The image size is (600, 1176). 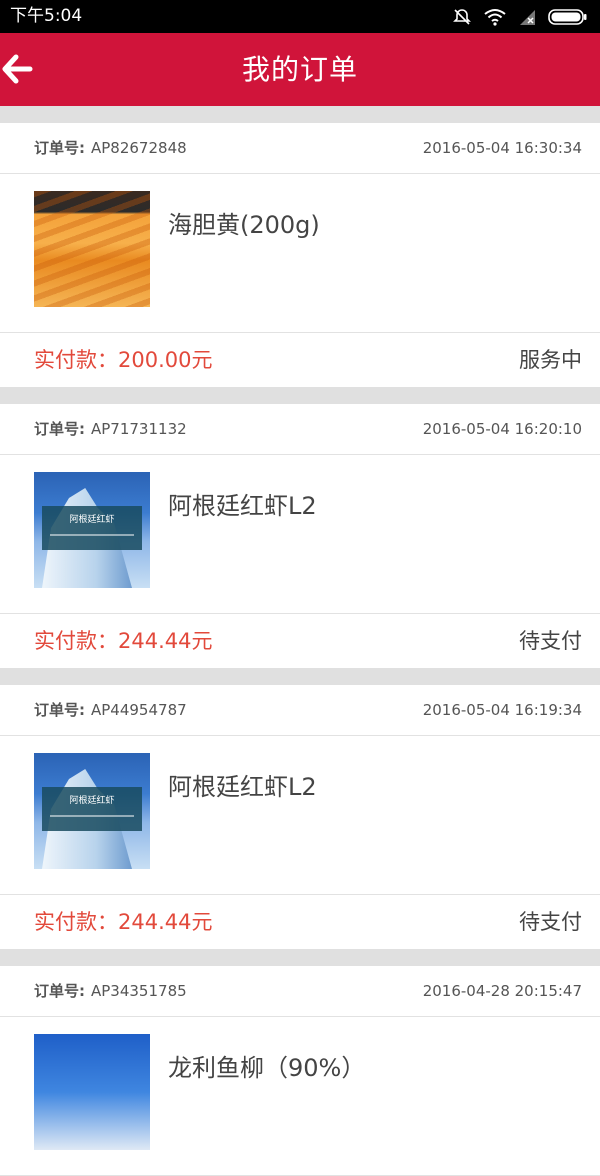 I want to click on order-number: AP71731132, so click(x=139, y=429).